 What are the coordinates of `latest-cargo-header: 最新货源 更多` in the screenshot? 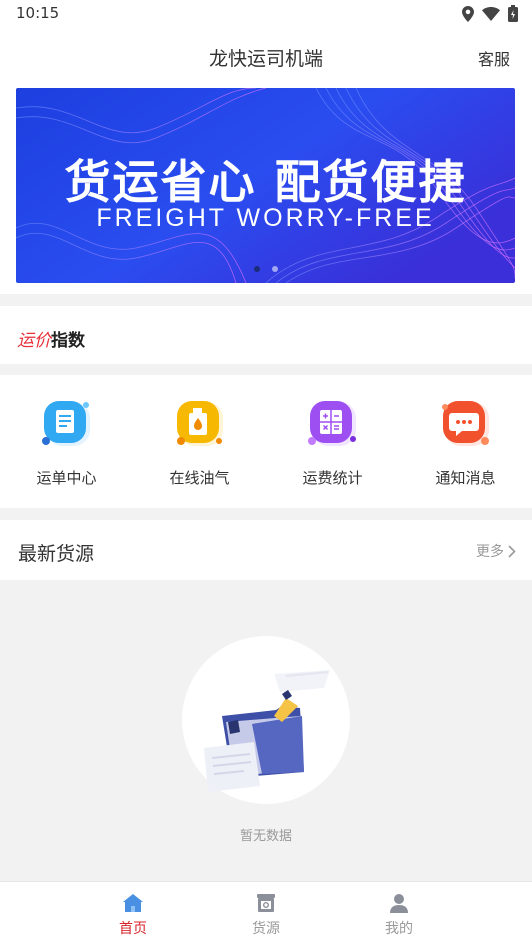 It's located at (266, 550).